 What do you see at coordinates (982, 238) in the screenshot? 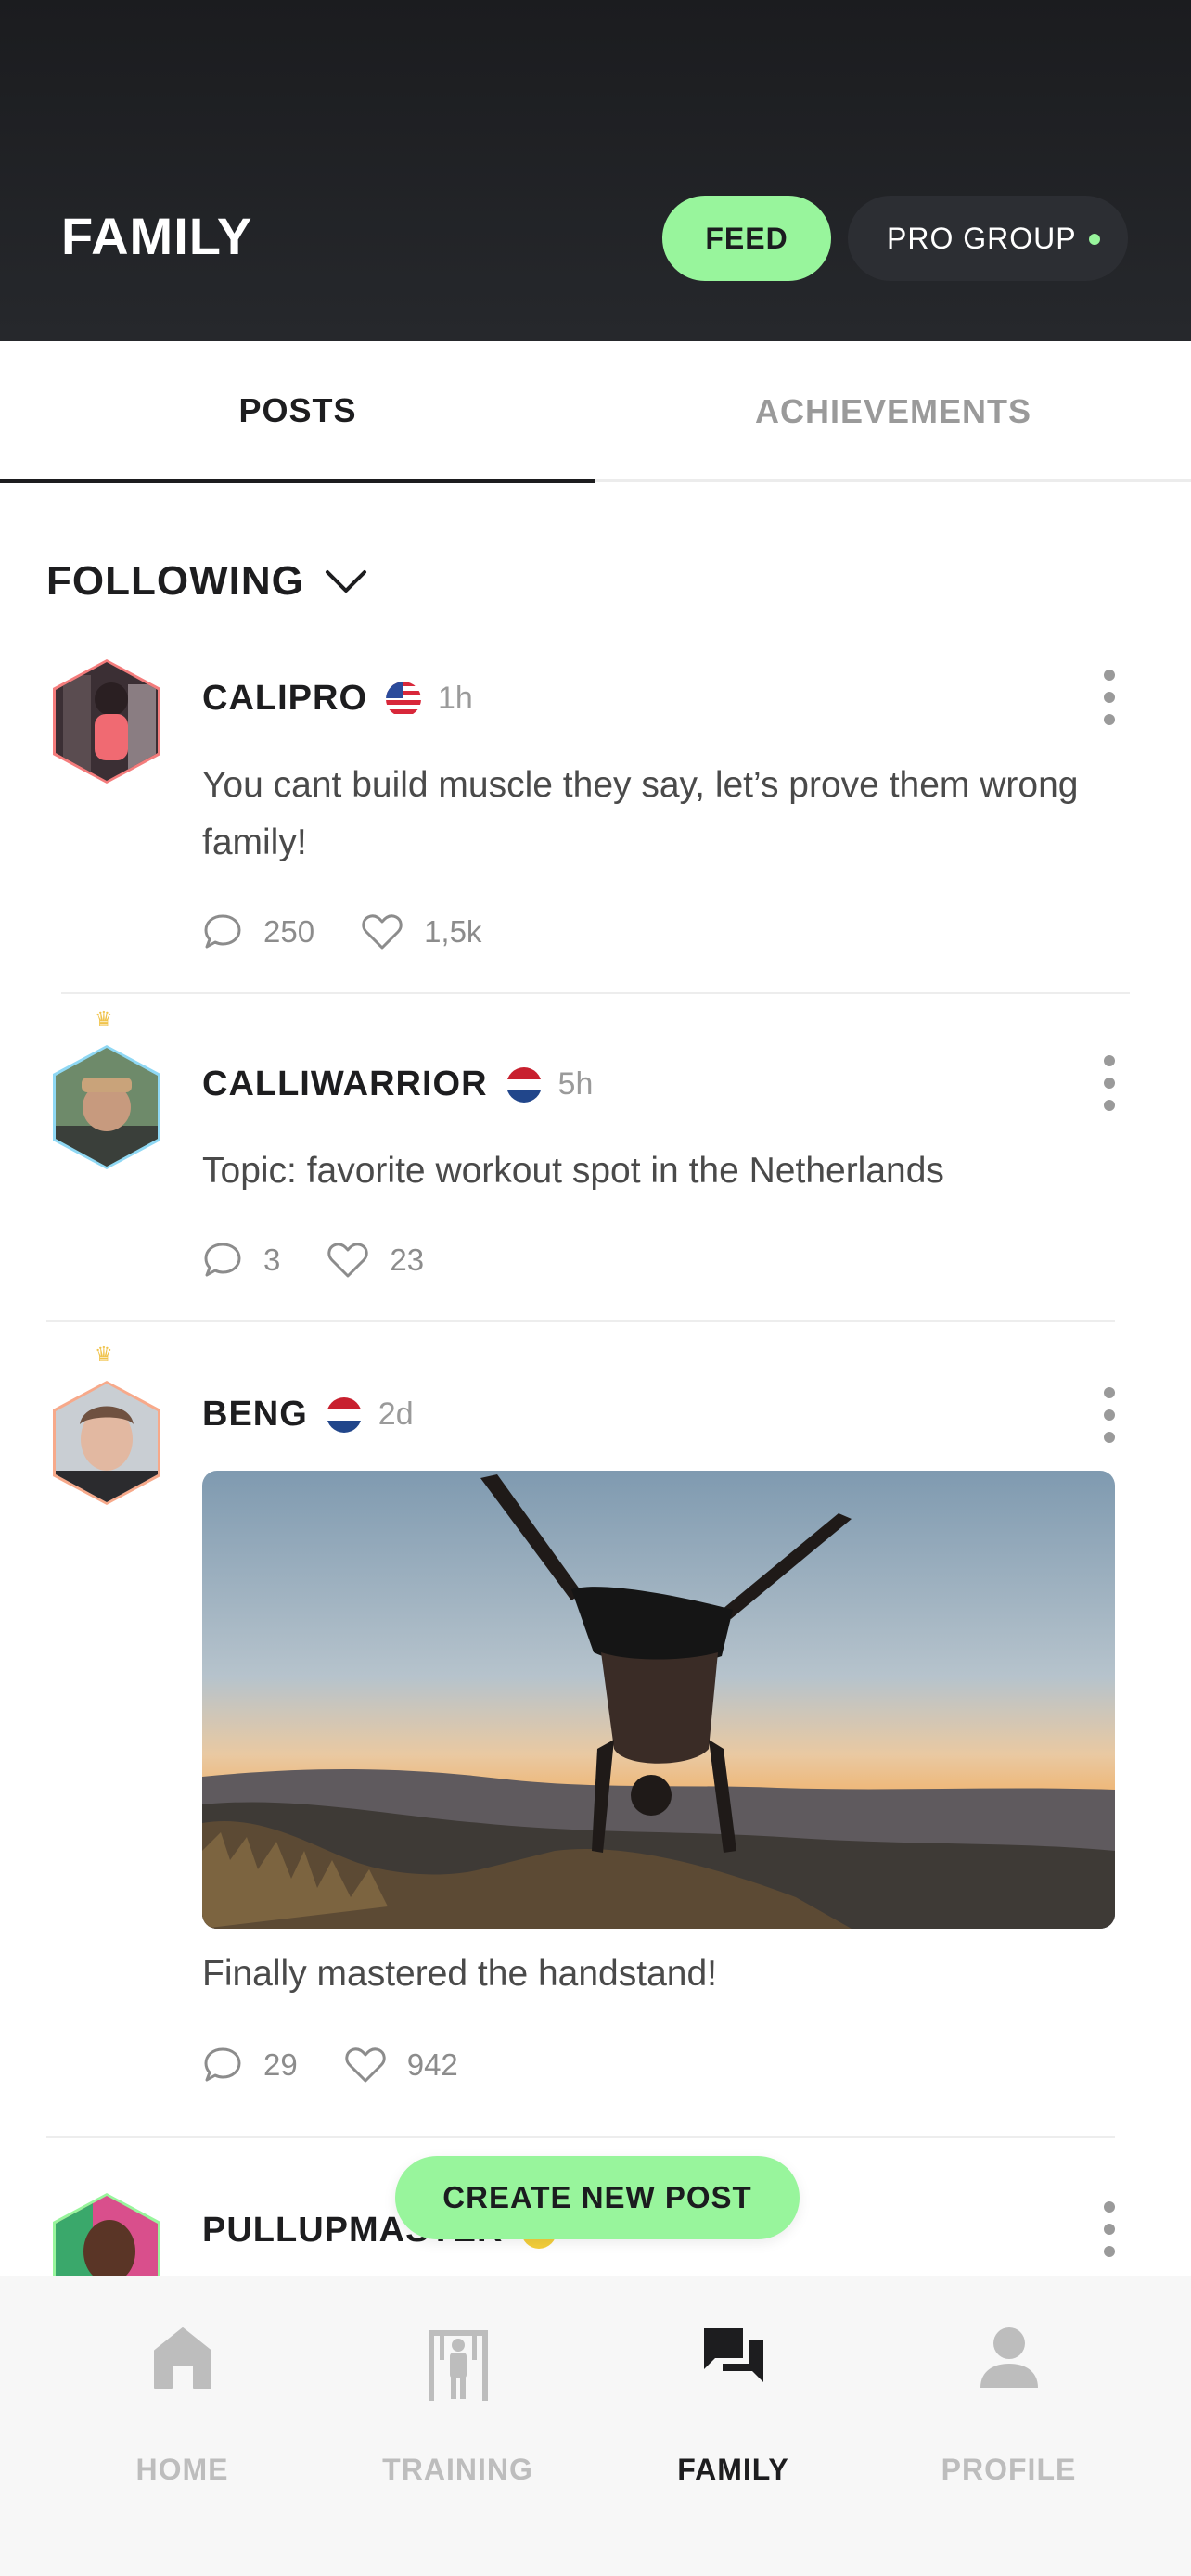
I see `pro-group-label: PRO GROUP` at bounding box center [982, 238].